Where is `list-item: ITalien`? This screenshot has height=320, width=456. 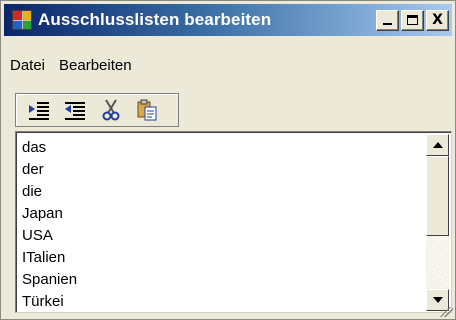
list-item: ITalien is located at coordinates (49, 258).